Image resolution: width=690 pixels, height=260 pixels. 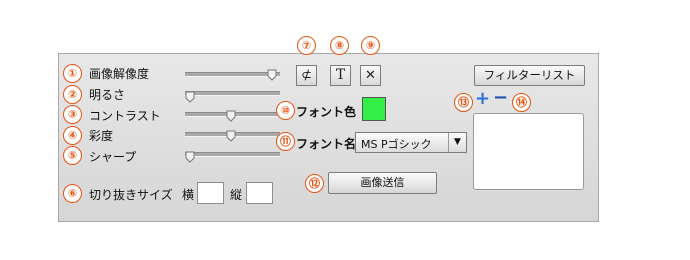 What do you see at coordinates (482, 99) in the screenshot?
I see `add-filter-icon: +` at bounding box center [482, 99].